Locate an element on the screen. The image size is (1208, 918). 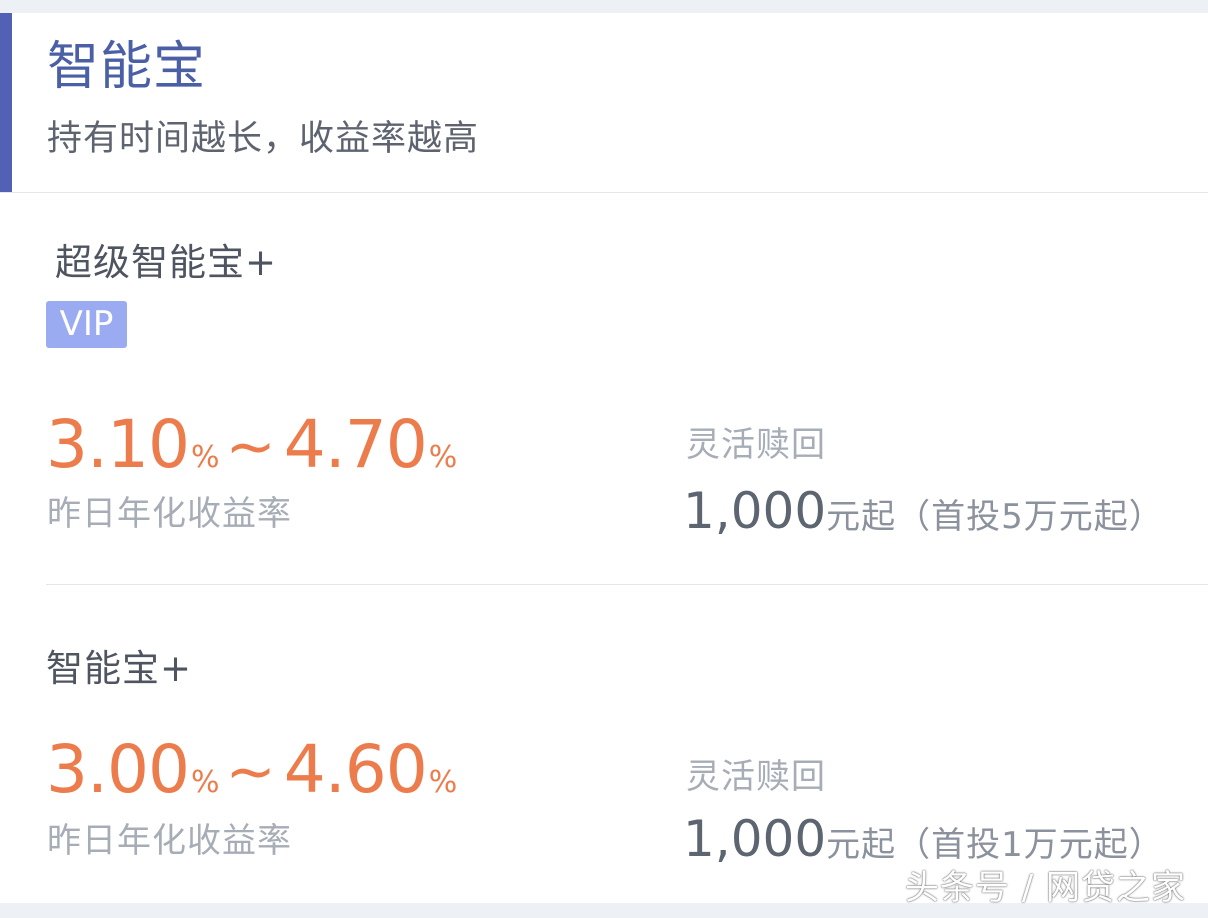
rate-range: 3.10% ~4.70% is located at coordinates (254, 445).